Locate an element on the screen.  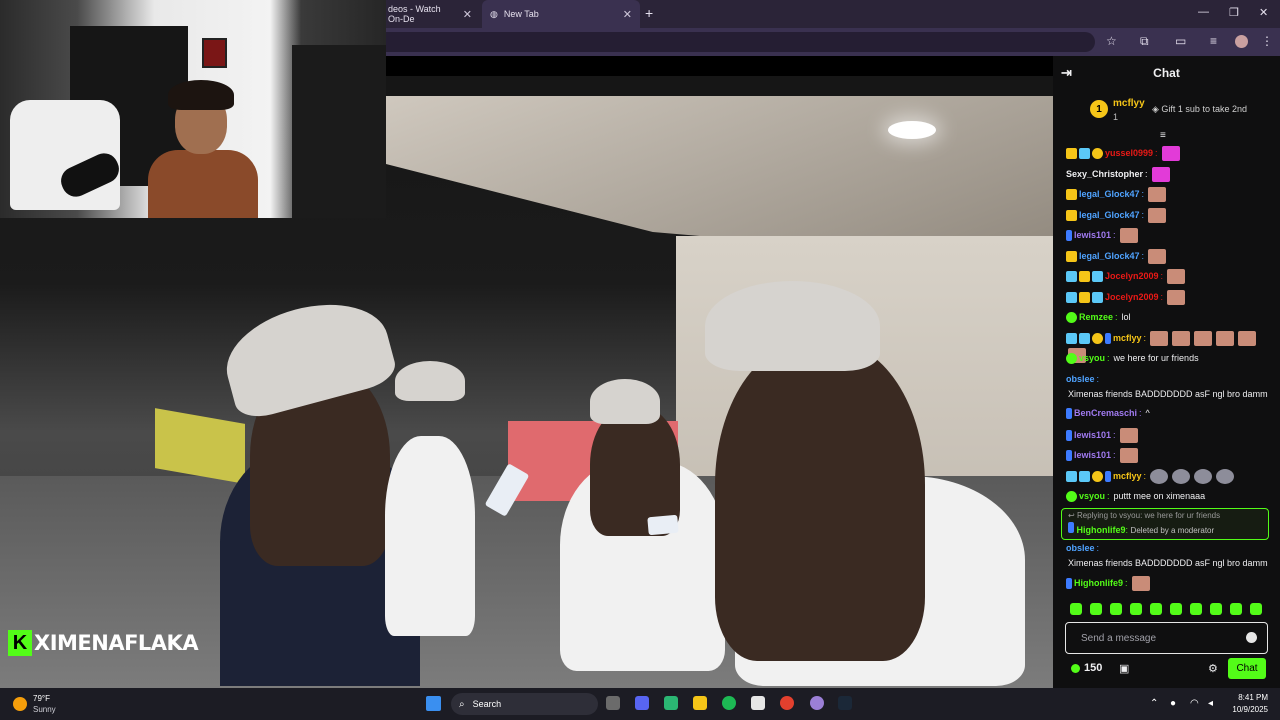
gift-sub-prompt: ◈ Gift 1 sub to take 2nd is located at coordinates (1199, 109).